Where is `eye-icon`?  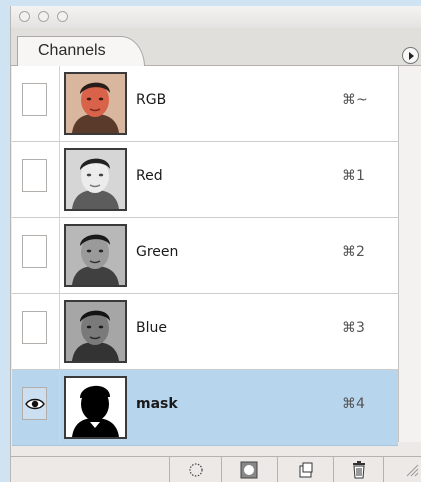 eye-icon is located at coordinates (35, 404).